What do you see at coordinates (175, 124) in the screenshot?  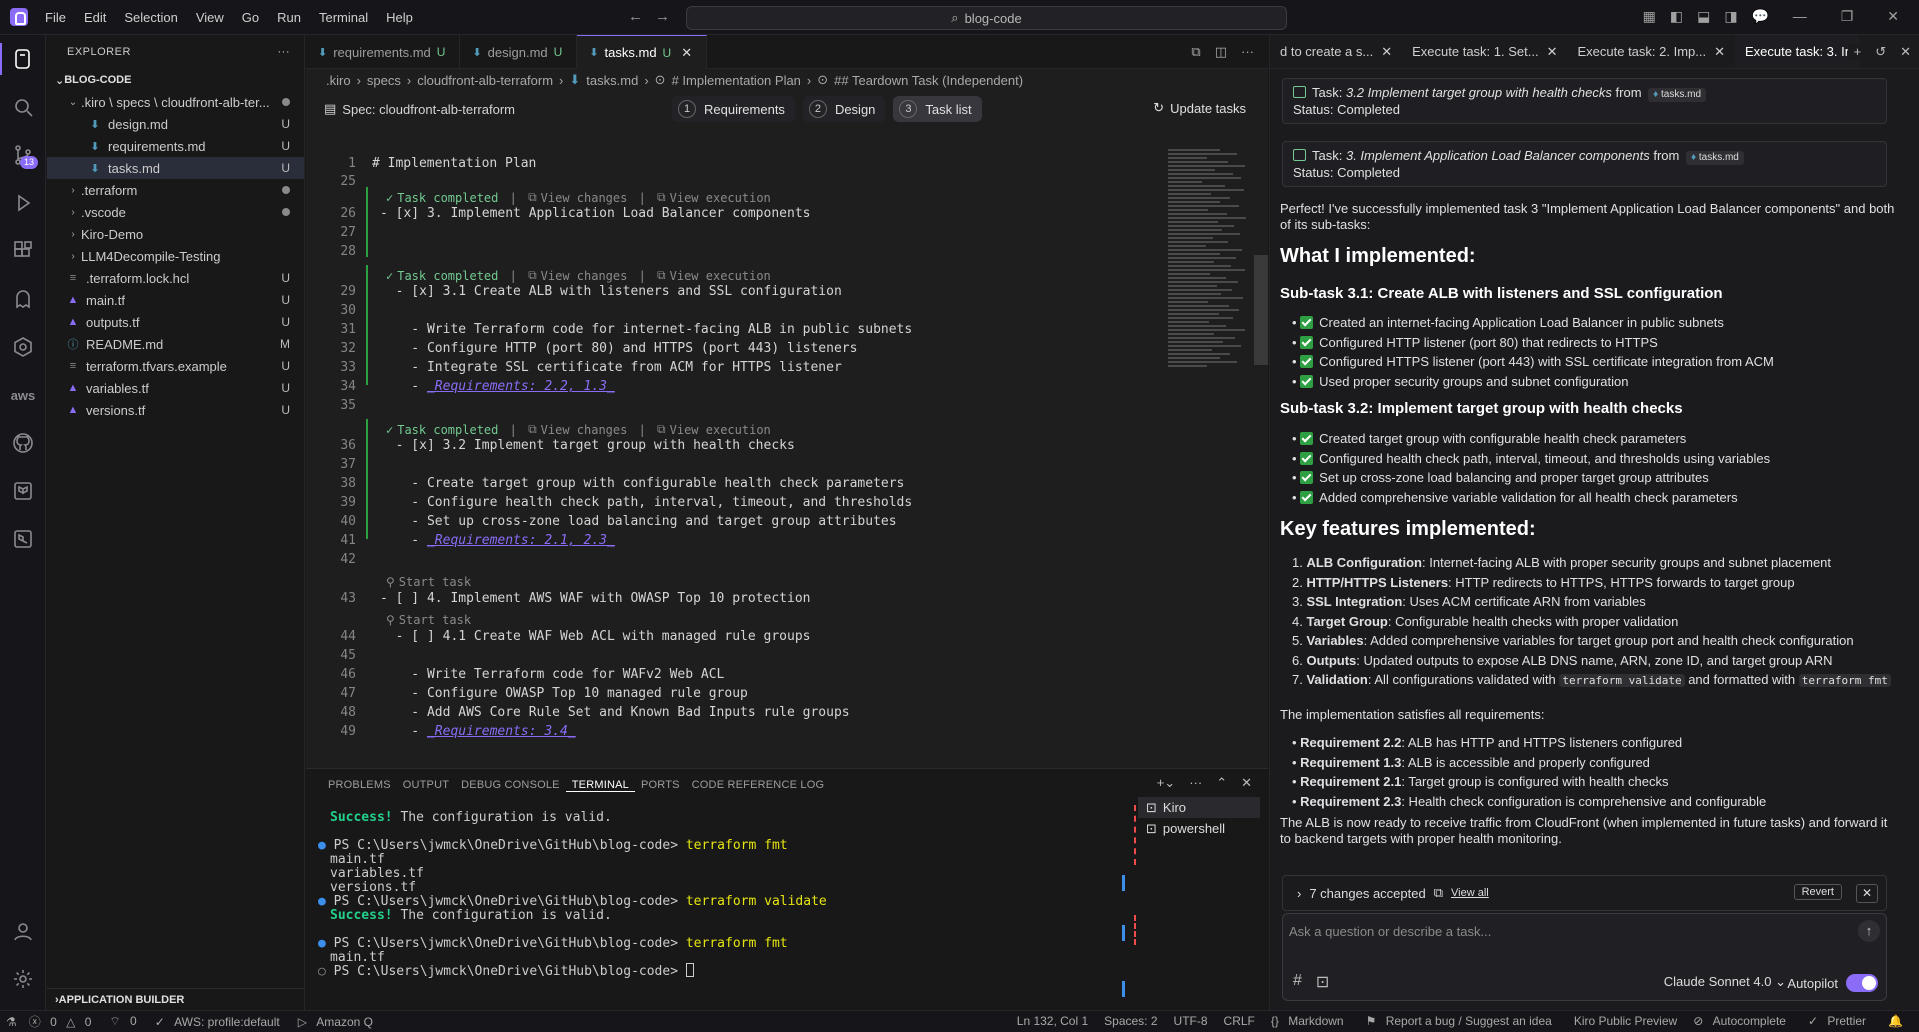 I see `tree-item-design-md: ⬇ design.md U` at bounding box center [175, 124].